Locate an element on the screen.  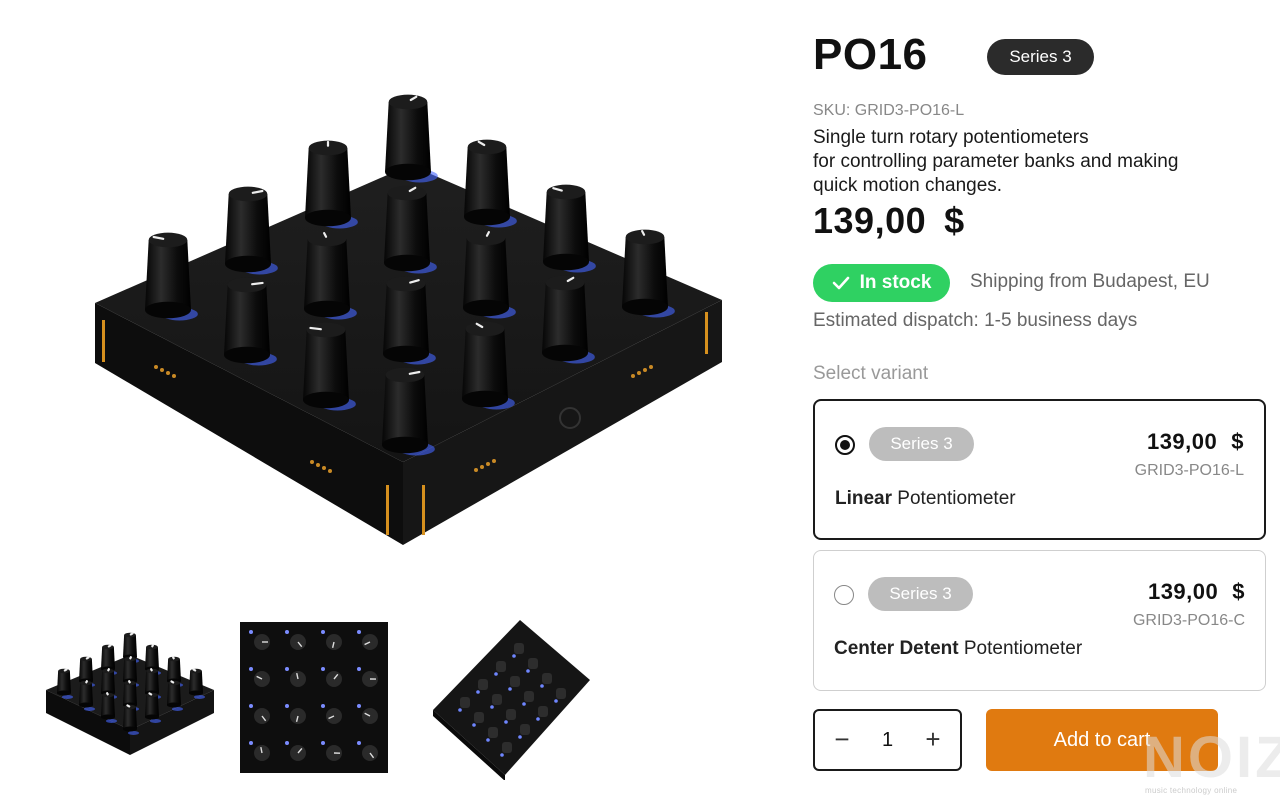
quantity-stepper: − 1 + is located at coordinates (887, 740).